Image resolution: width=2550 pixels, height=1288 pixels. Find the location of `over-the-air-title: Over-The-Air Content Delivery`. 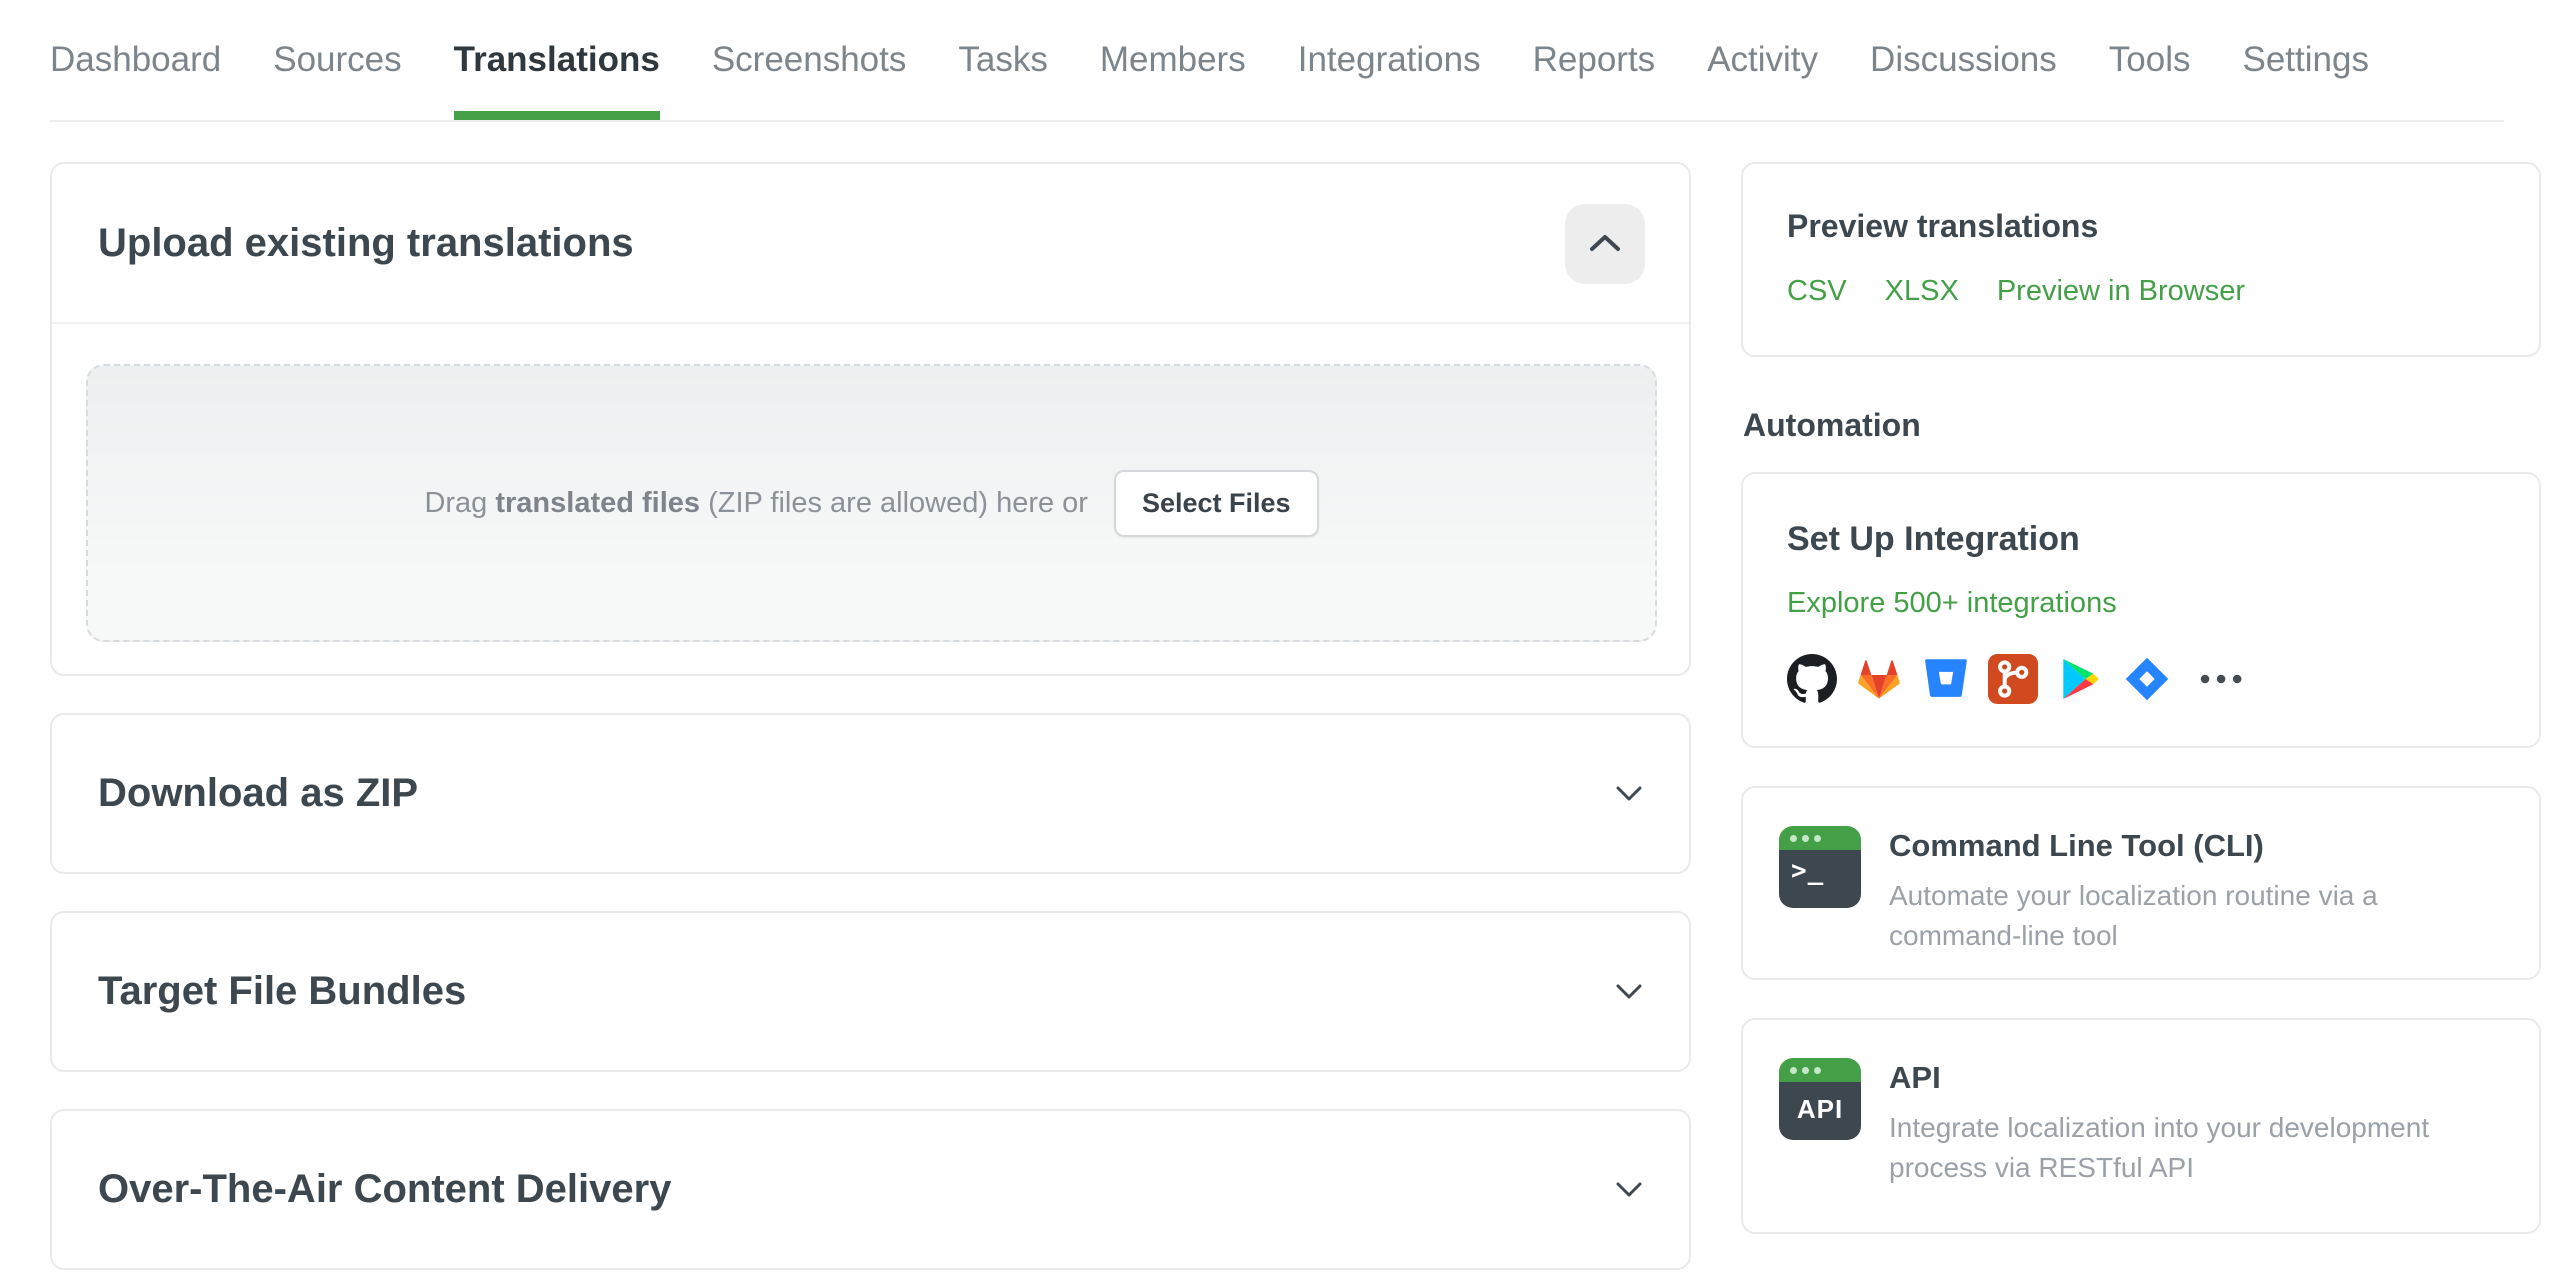

over-the-air-title: Over-The-Air Content Delivery is located at coordinates (385, 1189).